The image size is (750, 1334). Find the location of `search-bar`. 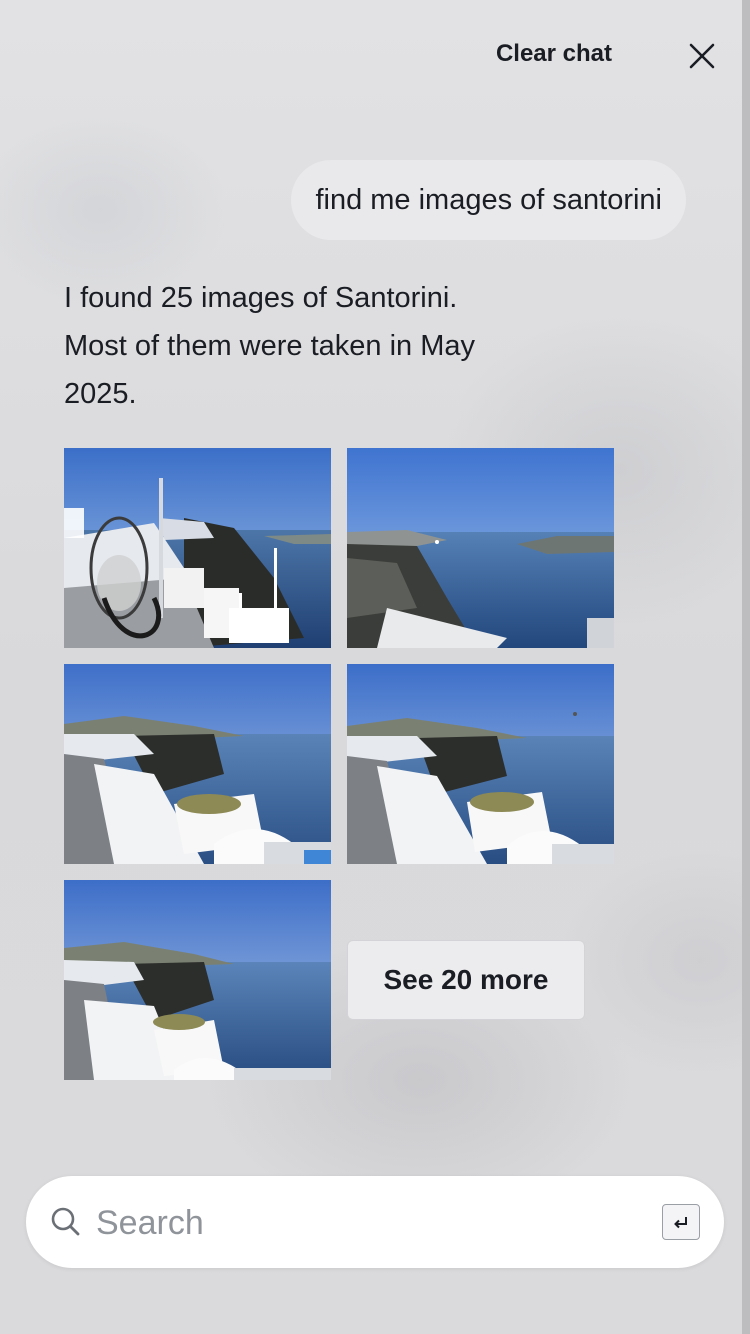

search-bar is located at coordinates (375, 1222).